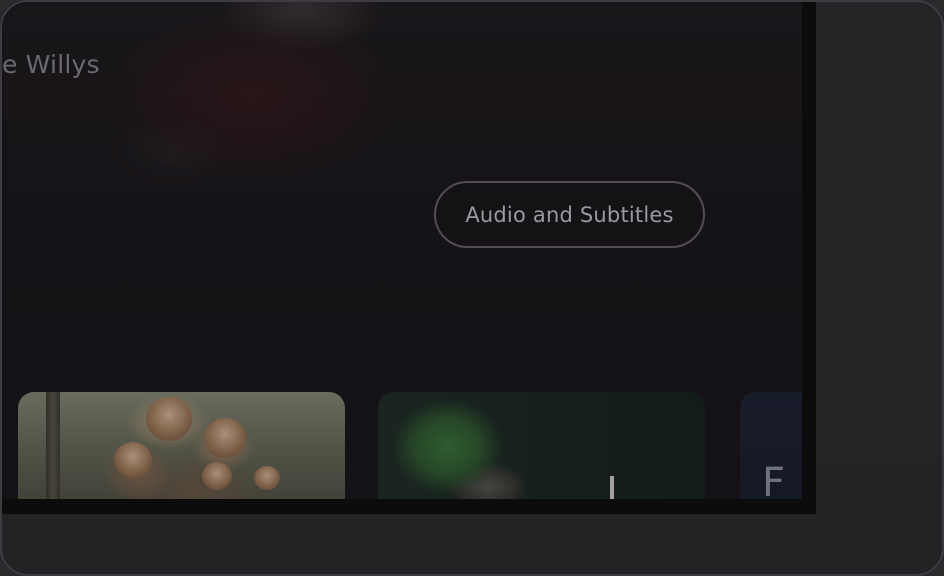  What do you see at coordinates (51, 64) in the screenshot?
I see `hero-credit-text: ce Willys` at bounding box center [51, 64].